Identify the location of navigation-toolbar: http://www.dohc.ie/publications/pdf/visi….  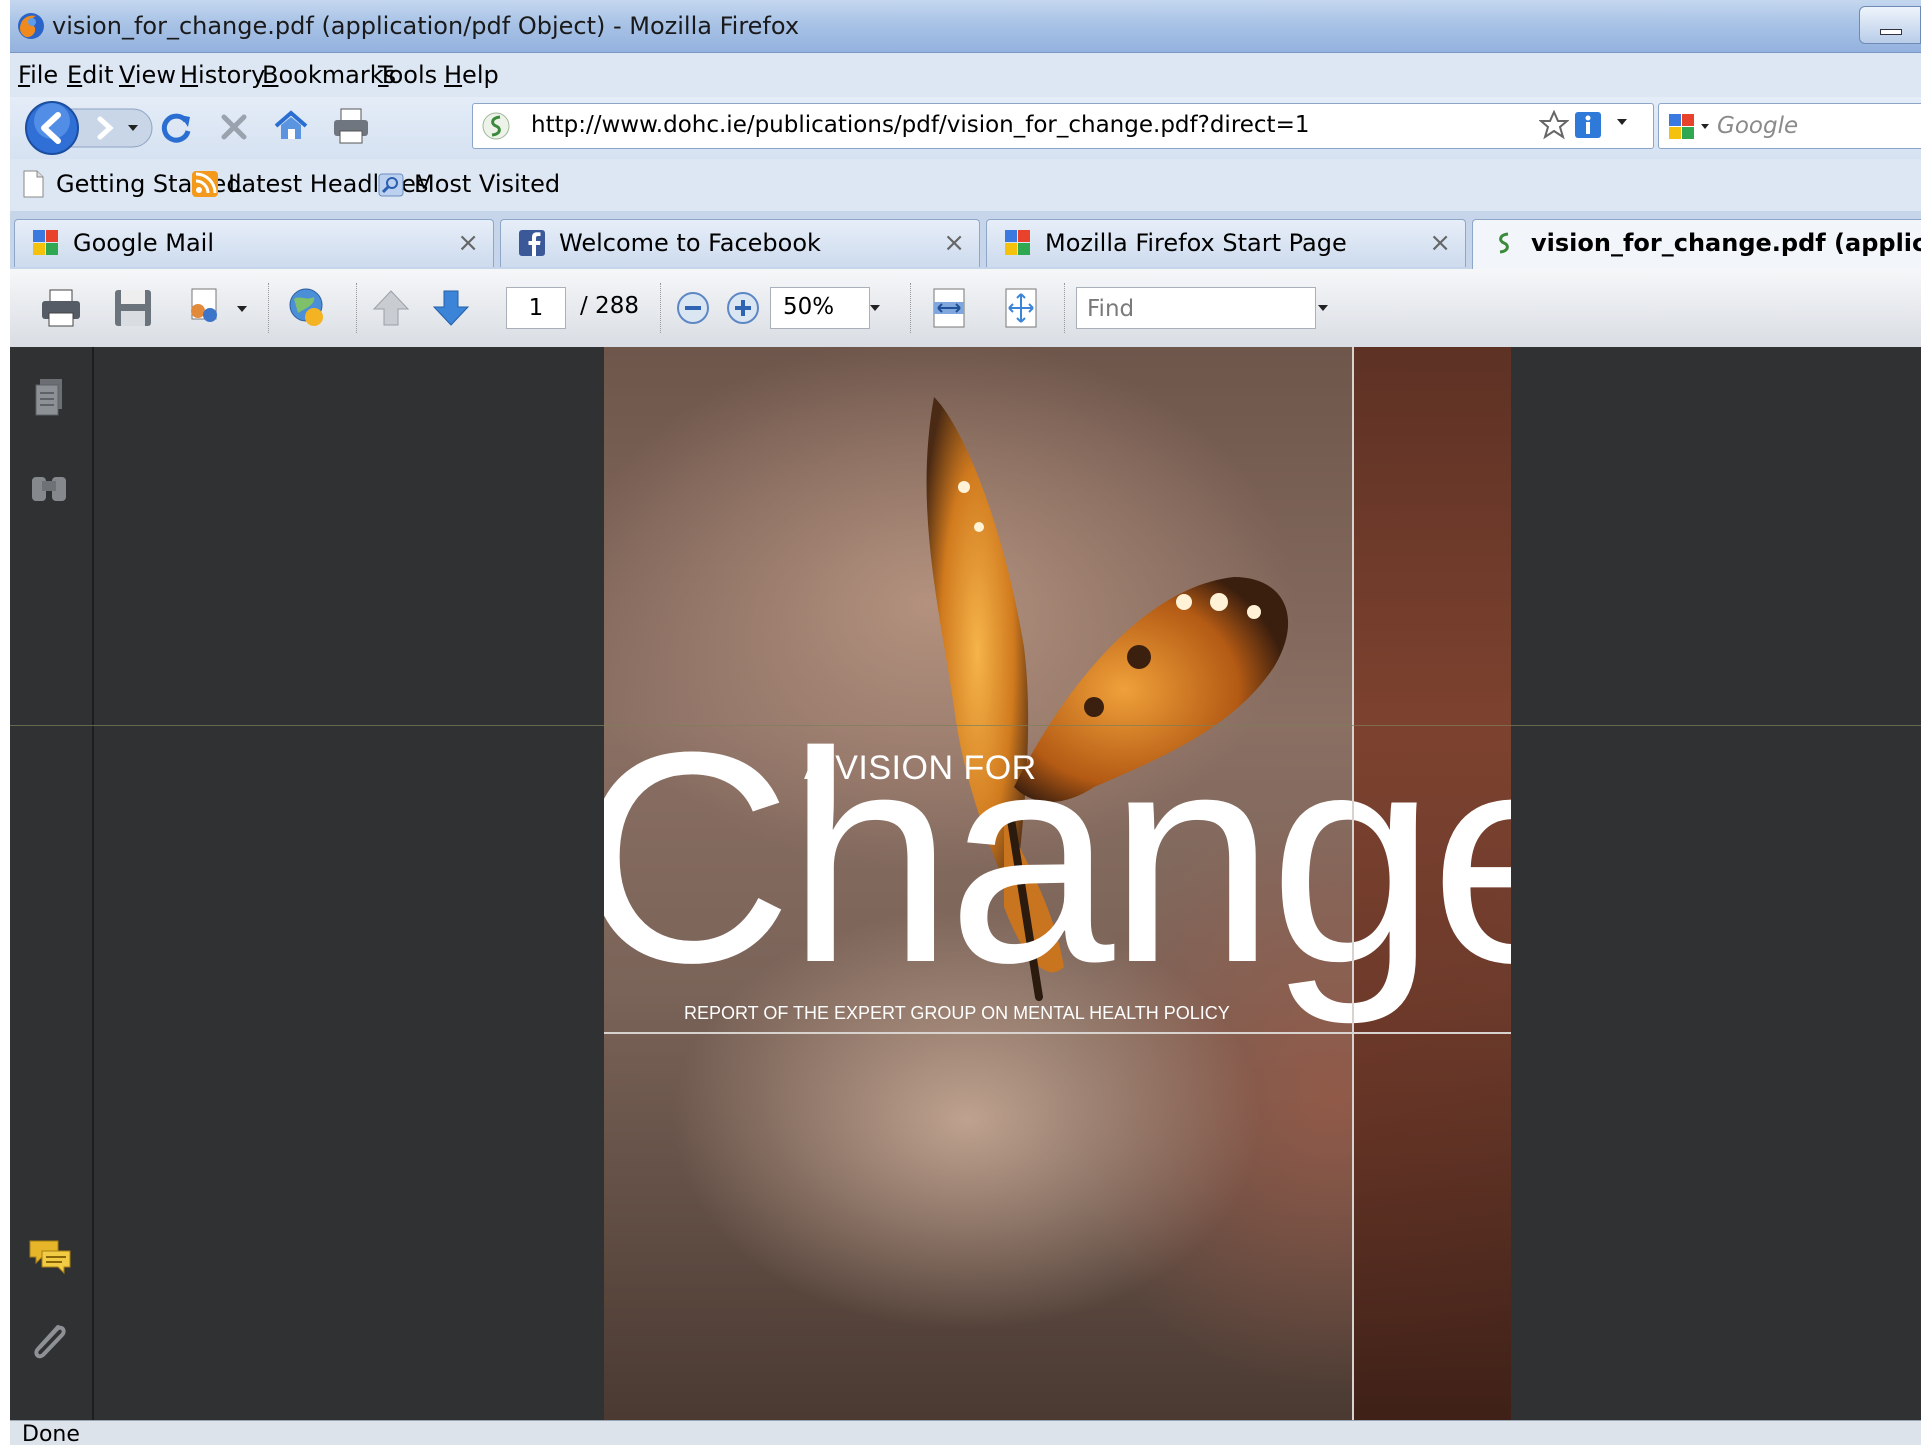
(965, 128).